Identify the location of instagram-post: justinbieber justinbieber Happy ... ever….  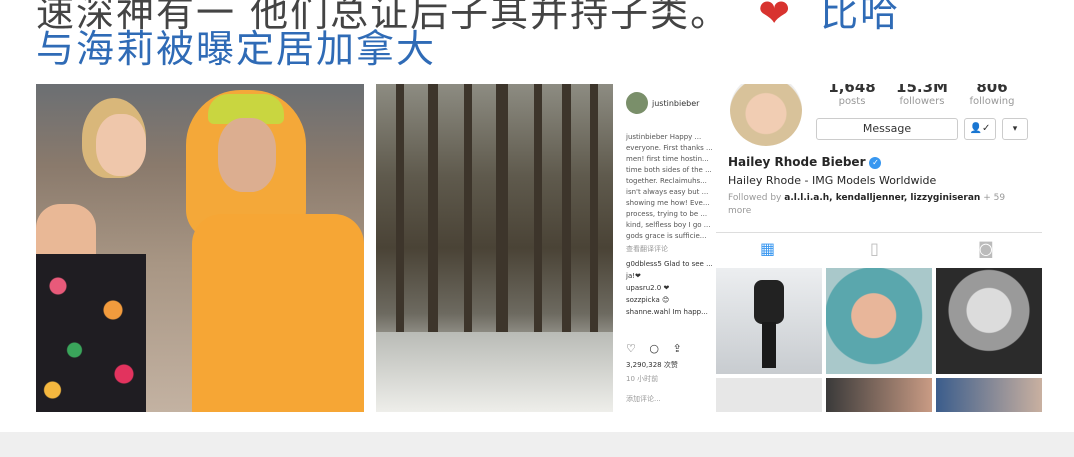
(668, 248).